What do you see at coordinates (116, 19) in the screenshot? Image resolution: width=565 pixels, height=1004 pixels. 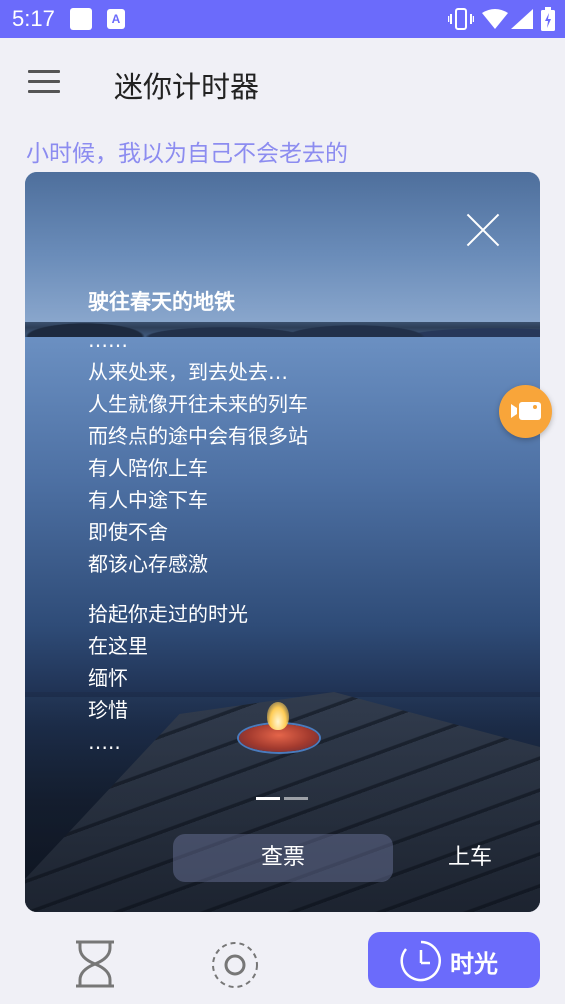 I see `a-app-icon: A` at bounding box center [116, 19].